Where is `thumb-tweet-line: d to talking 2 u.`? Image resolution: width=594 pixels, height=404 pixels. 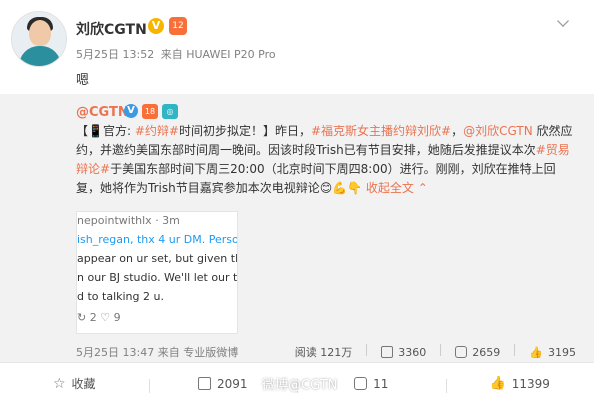
thumb-tweet-line: d to talking 2 u. is located at coordinates (120, 296).